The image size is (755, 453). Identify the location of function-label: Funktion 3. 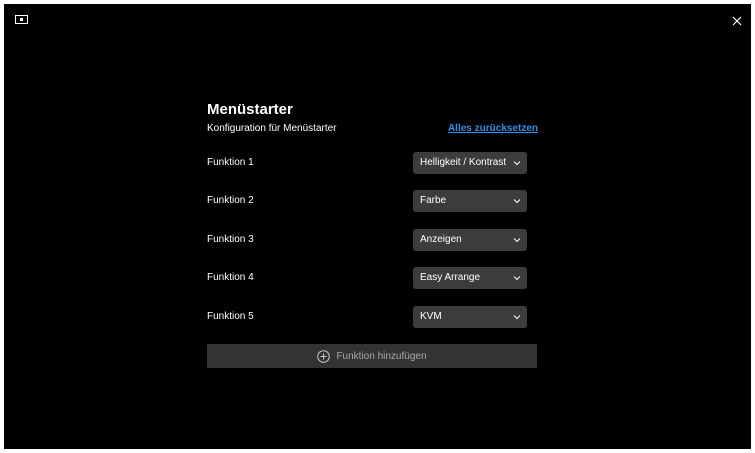
(230, 239).